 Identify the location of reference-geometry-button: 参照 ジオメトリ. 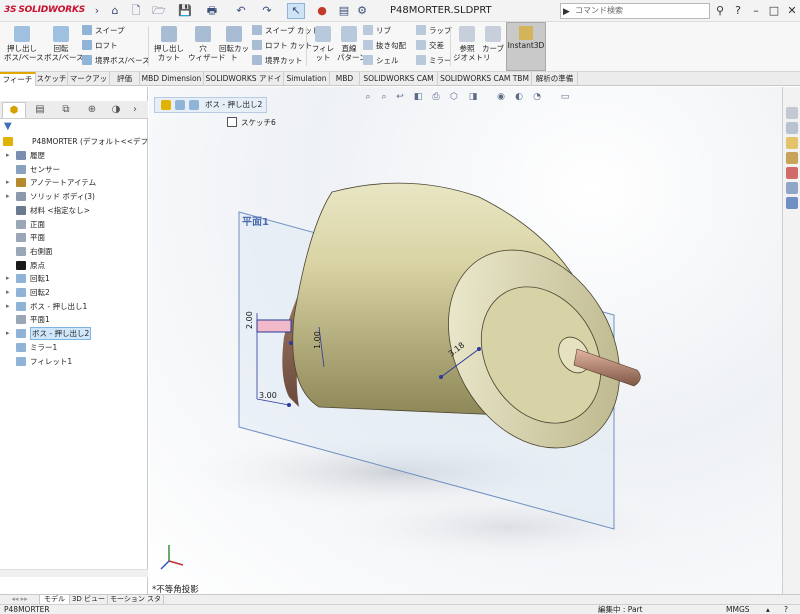
(472, 44).